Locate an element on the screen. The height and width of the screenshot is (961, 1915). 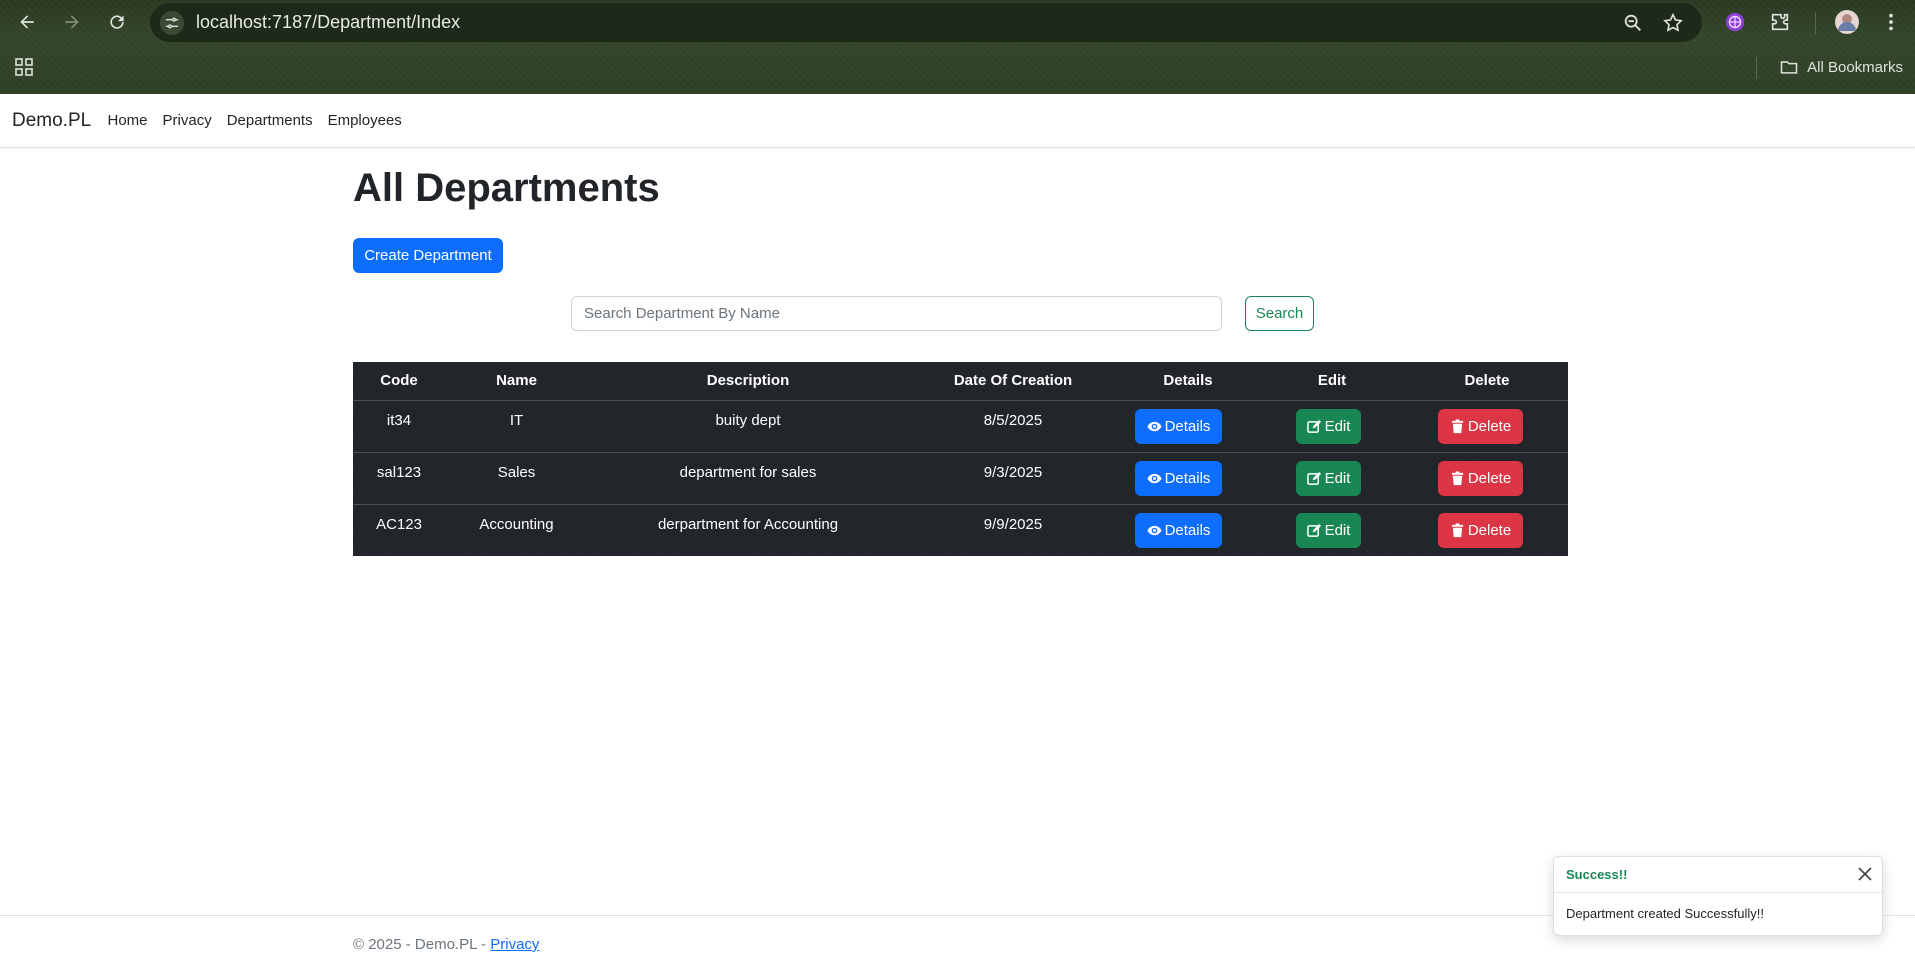
cell-name: IT is located at coordinates (516, 420).